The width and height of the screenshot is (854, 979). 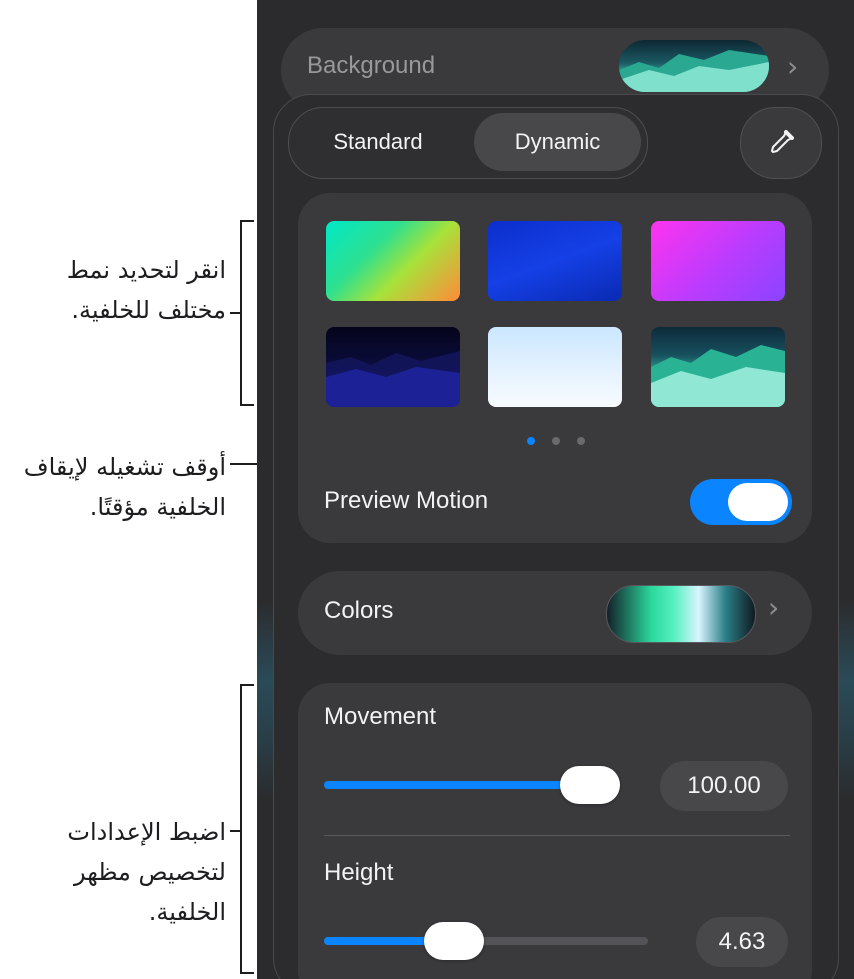 I want to click on eyedropper-button, so click(x=781, y=143).